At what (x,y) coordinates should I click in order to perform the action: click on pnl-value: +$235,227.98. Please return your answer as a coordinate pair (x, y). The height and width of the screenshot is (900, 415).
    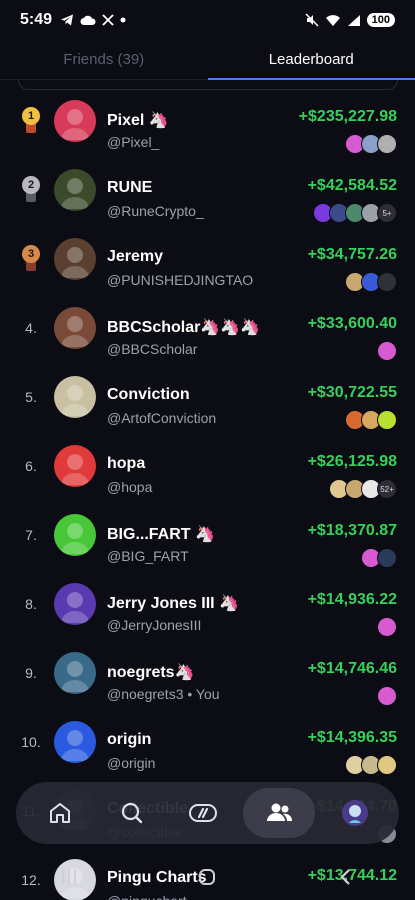
    Looking at the image, I should click on (347, 116).